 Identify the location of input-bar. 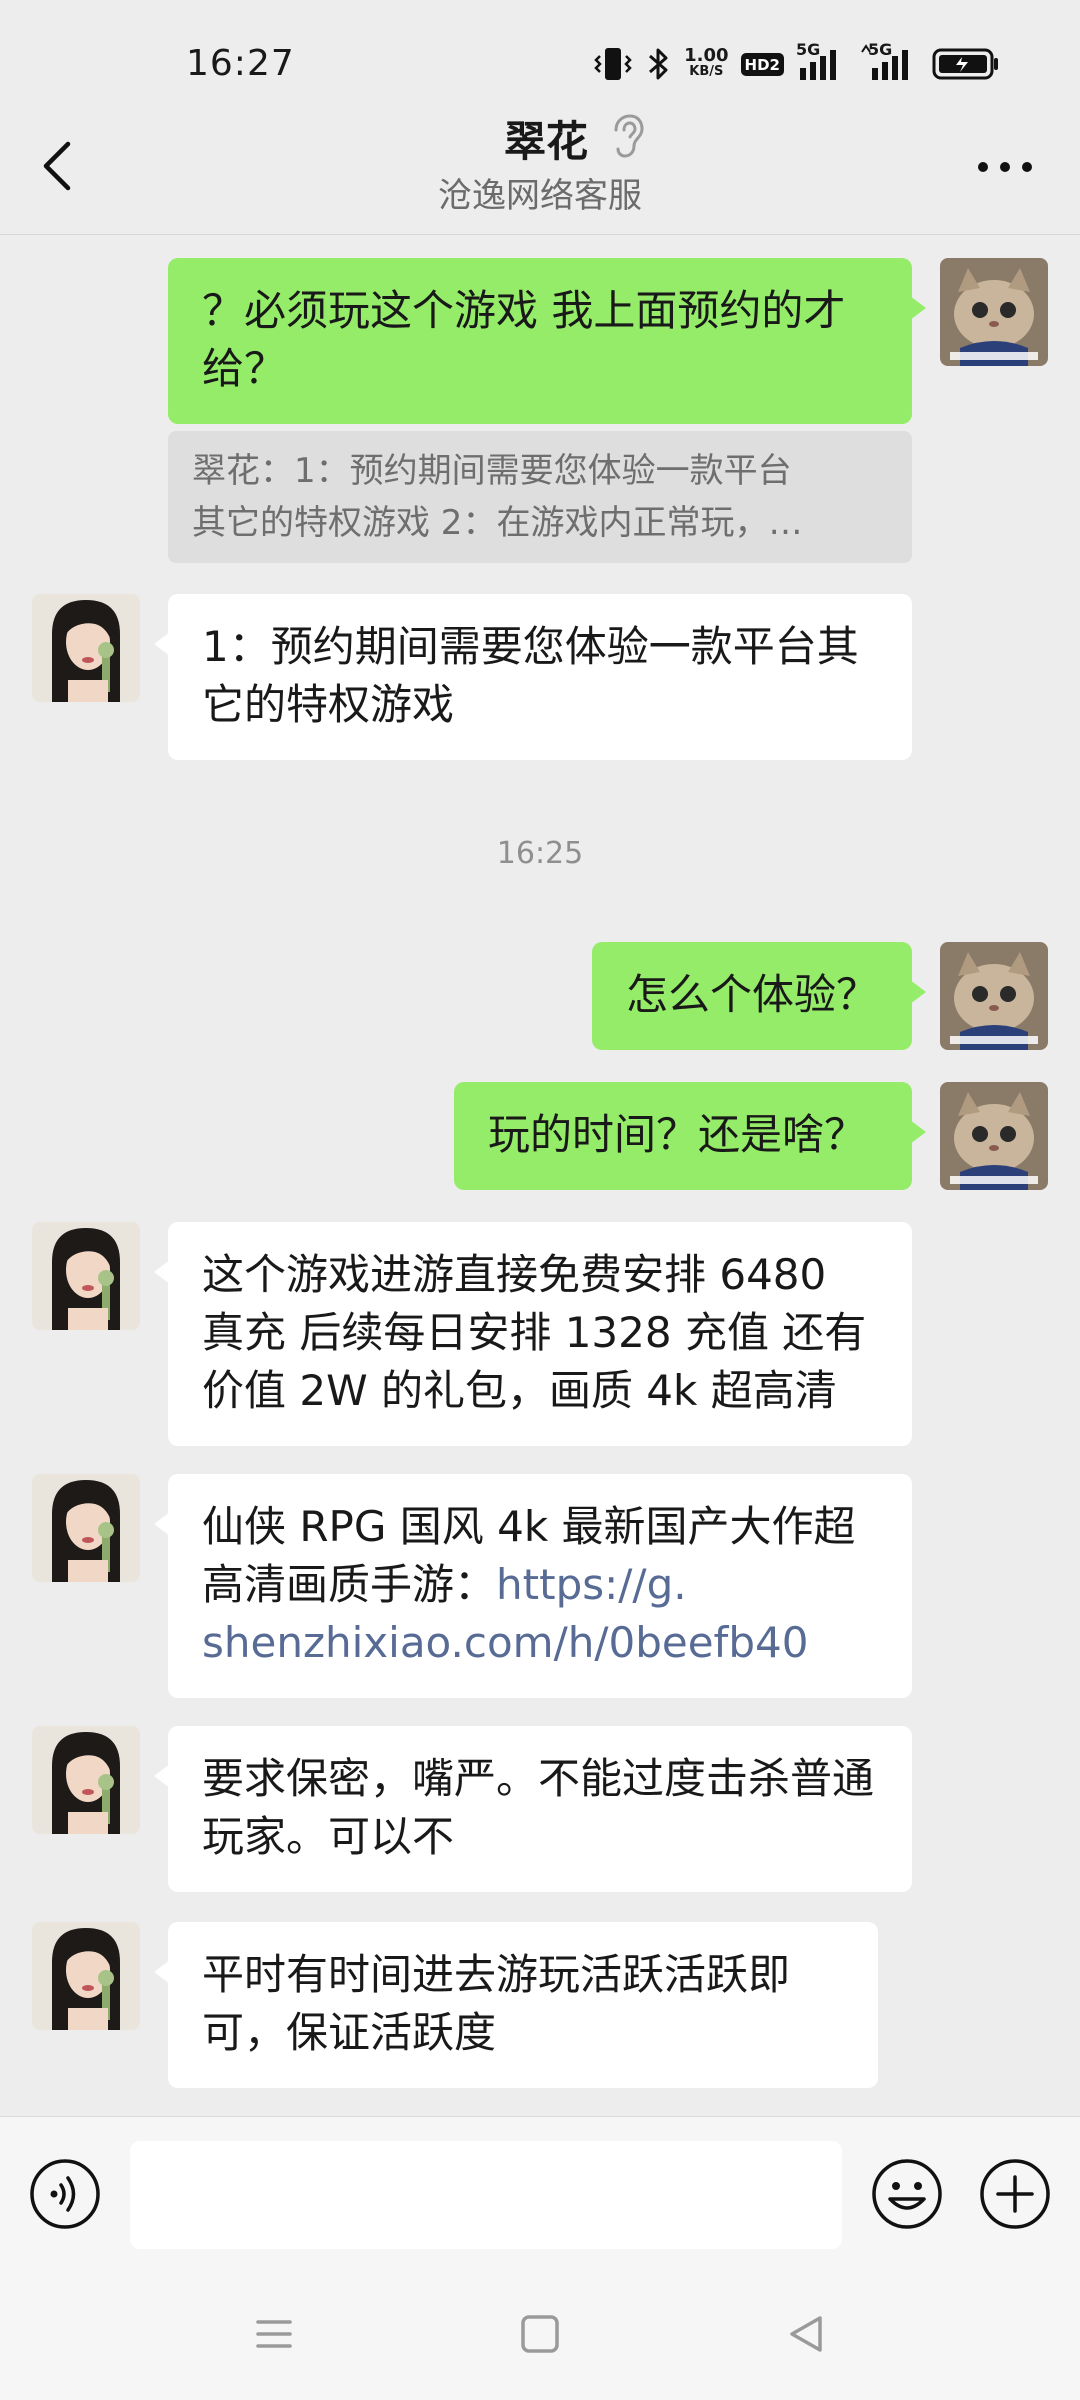
(540, 2193).